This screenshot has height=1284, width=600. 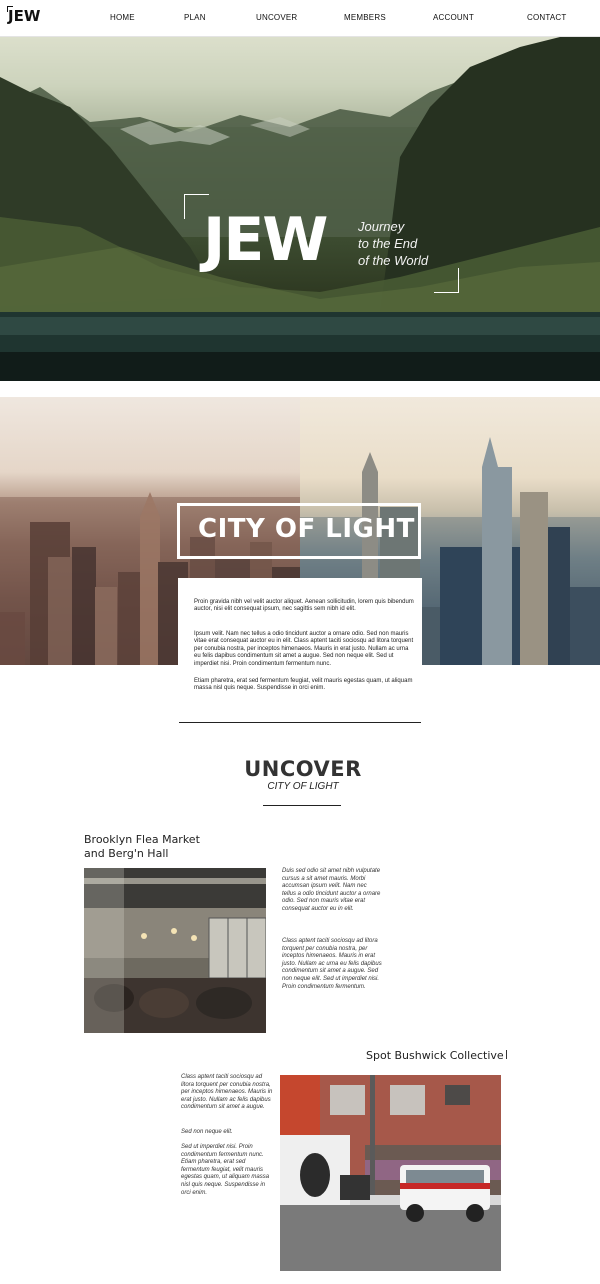 I want to click on place-title-line: Spot Bushwick Collective, so click(x=435, y=1055).